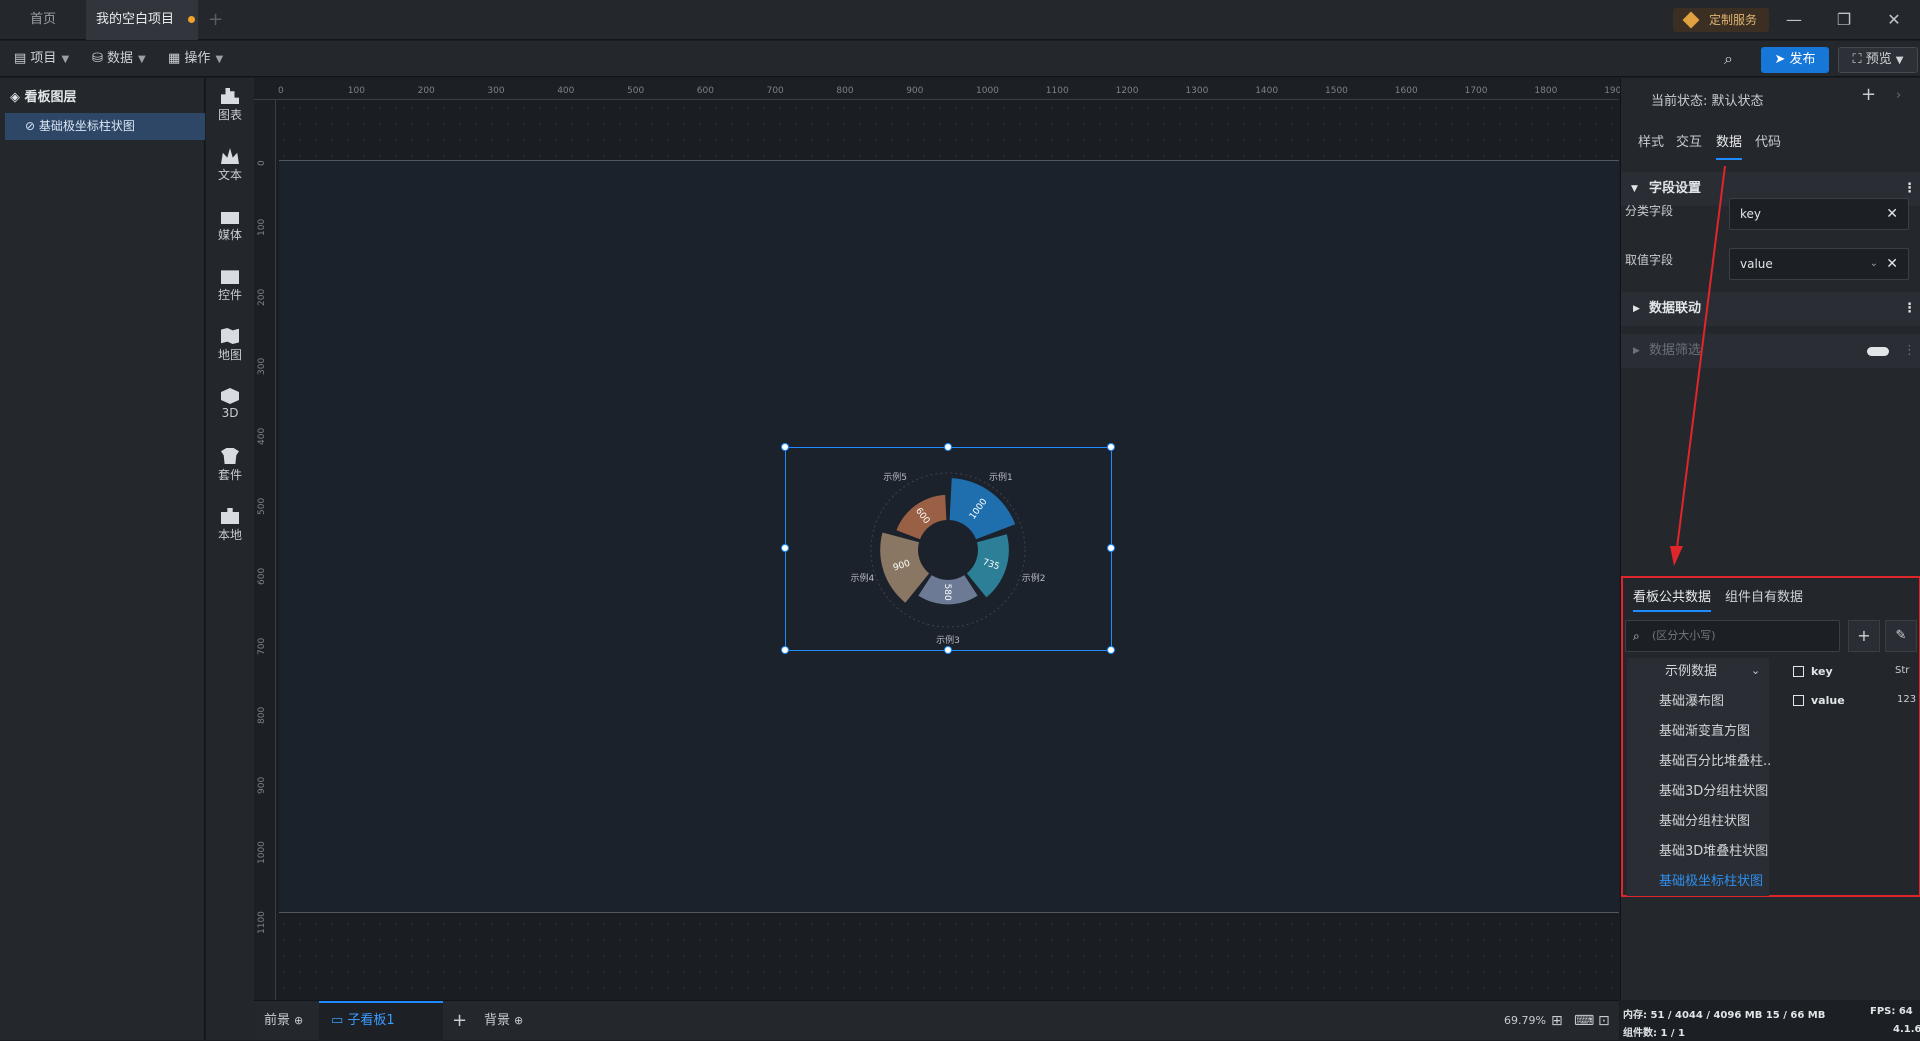  Describe the element at coordinates (1844, 19) in the screenshot. I see `restore-icon: ❐` at that location.